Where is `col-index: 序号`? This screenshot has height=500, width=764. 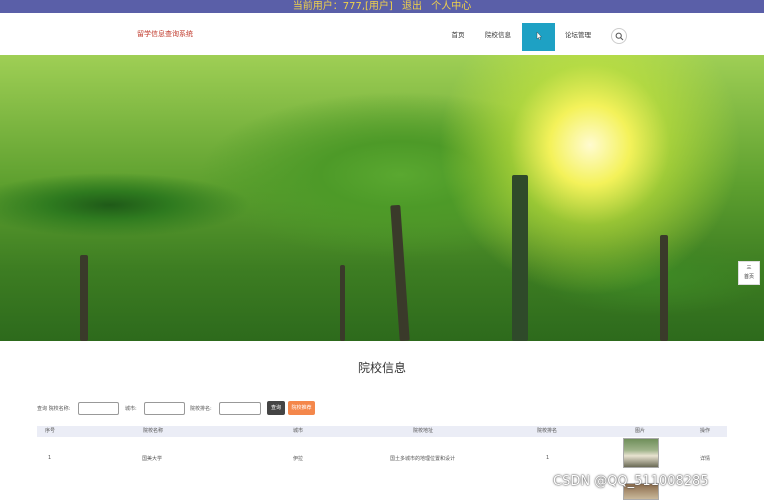
col-index: 序号 is located at coordinates (50, 431).